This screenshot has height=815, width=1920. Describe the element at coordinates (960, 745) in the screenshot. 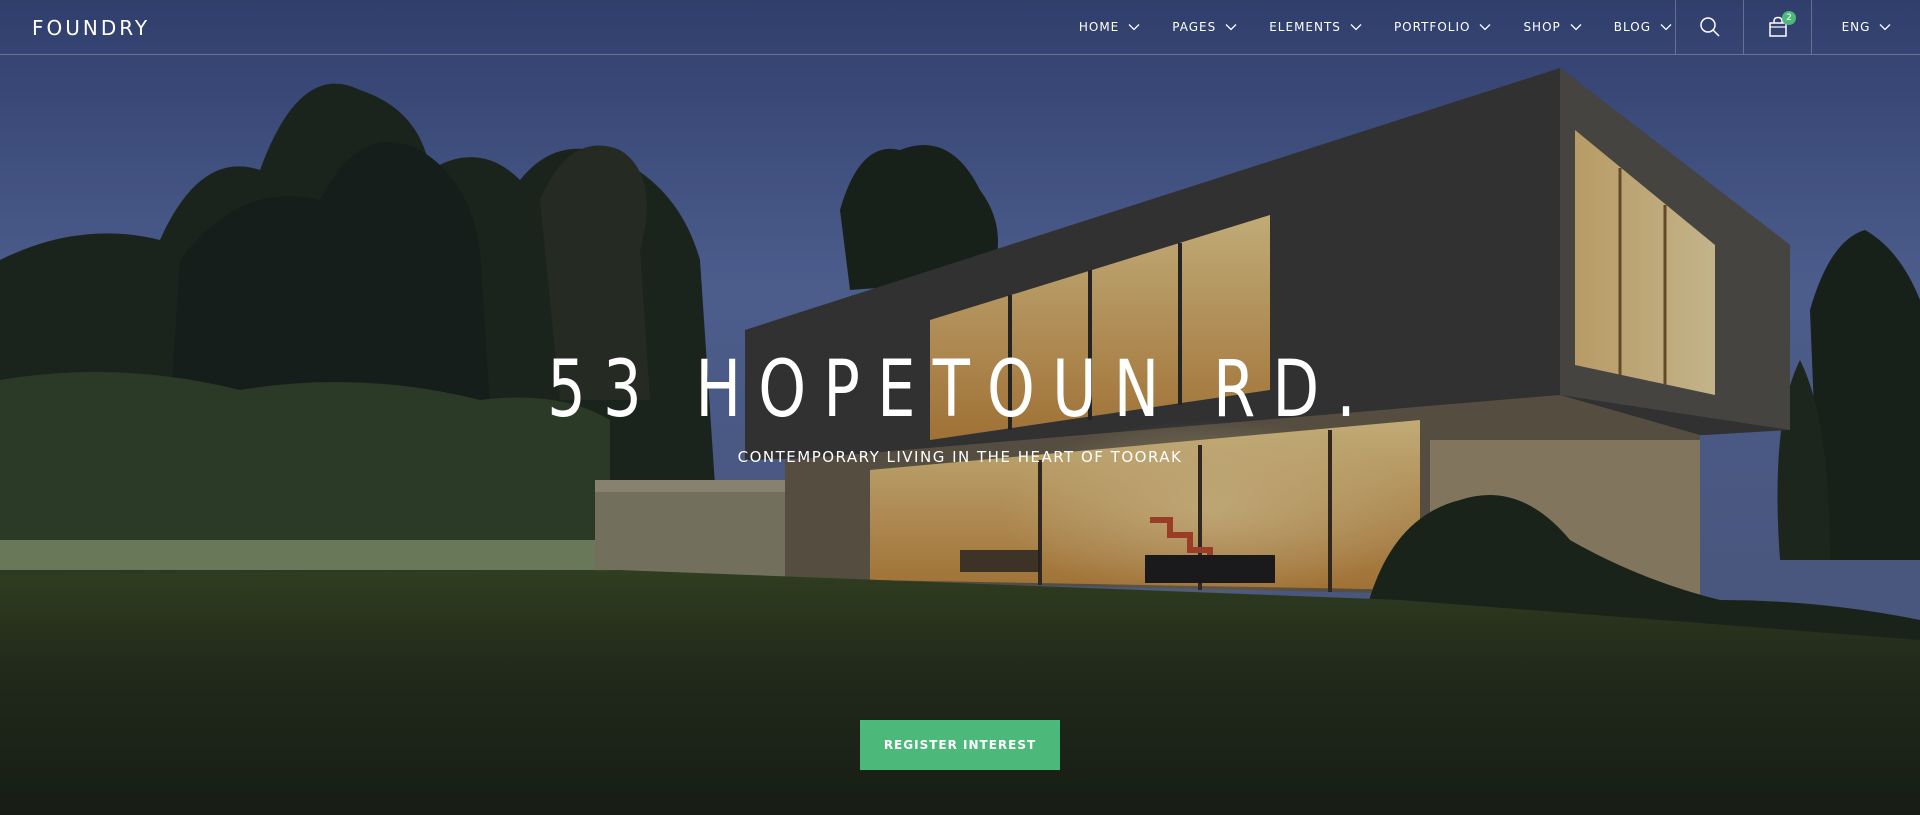

I see `register-interest-button: REGISTER INTEREST` at that location.